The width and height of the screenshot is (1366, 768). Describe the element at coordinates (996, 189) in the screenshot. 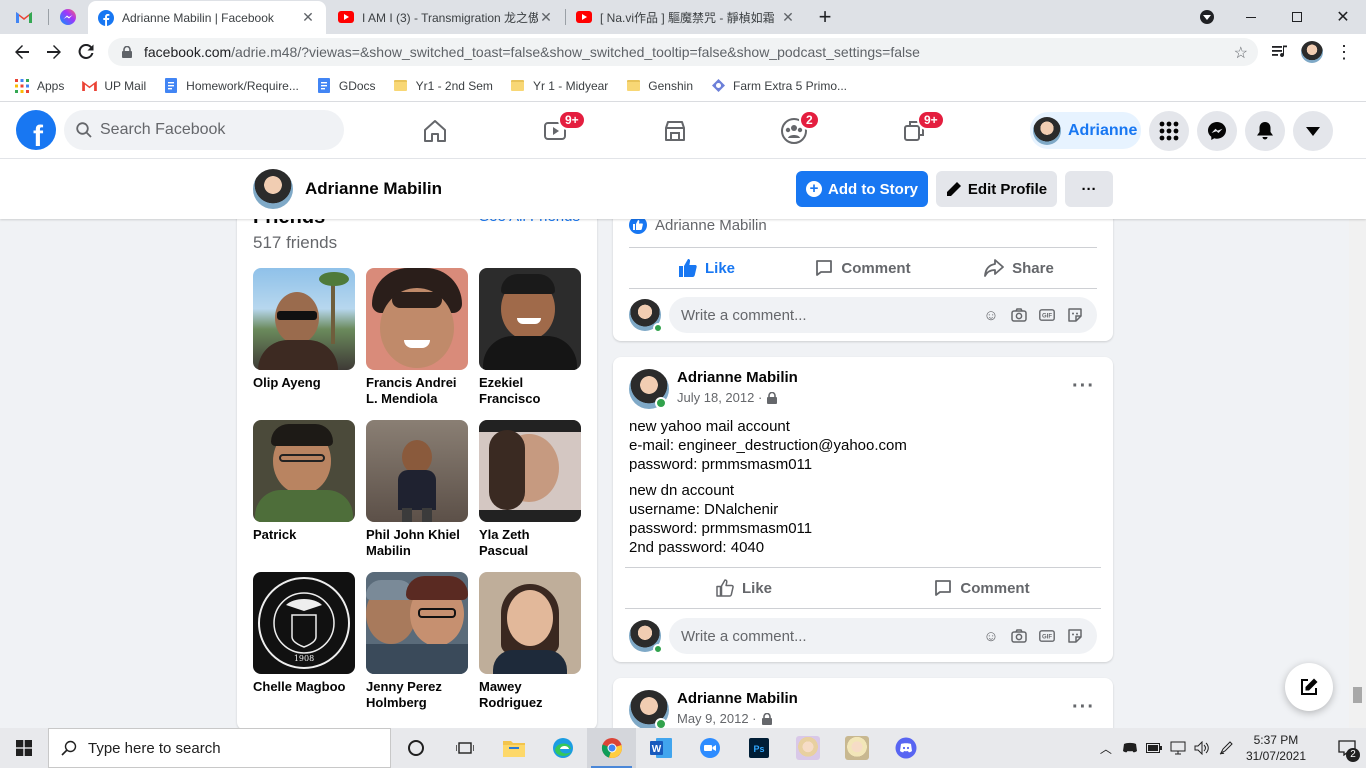

I see `edit-profile-button: Edit Profile` at that location.